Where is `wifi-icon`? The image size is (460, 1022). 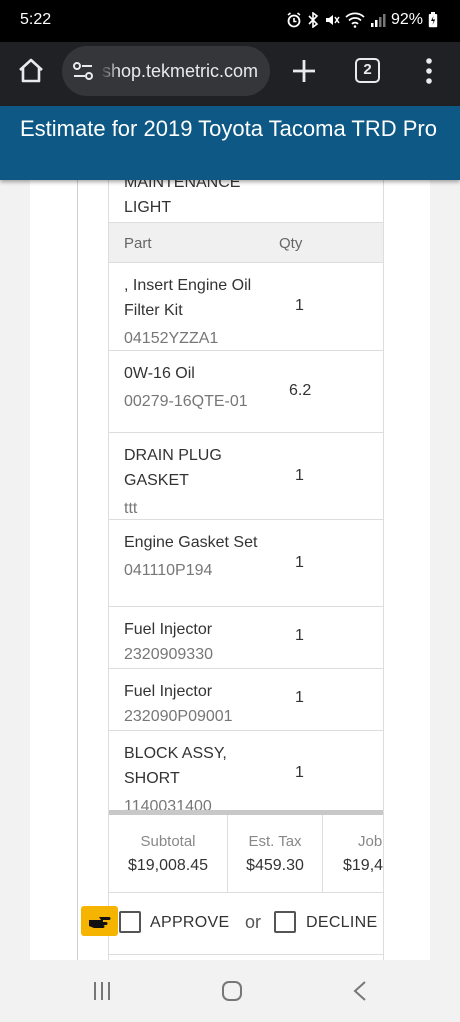 wifi-icon is located at coordinates (355, 20).